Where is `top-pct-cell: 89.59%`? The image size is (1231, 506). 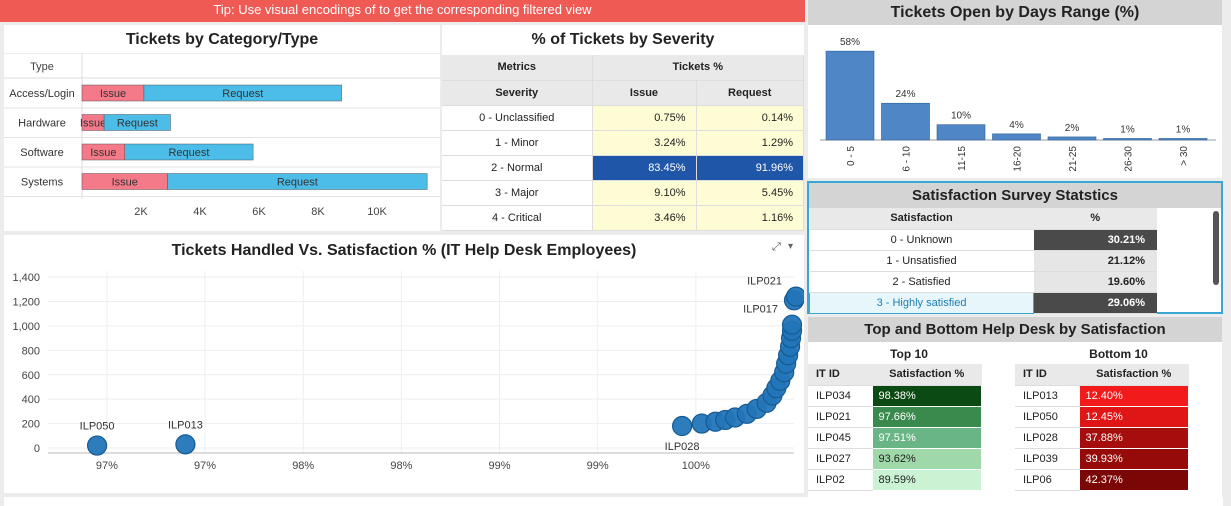
top-pct-cell: 89.59% is located at coordinates (926, 479).